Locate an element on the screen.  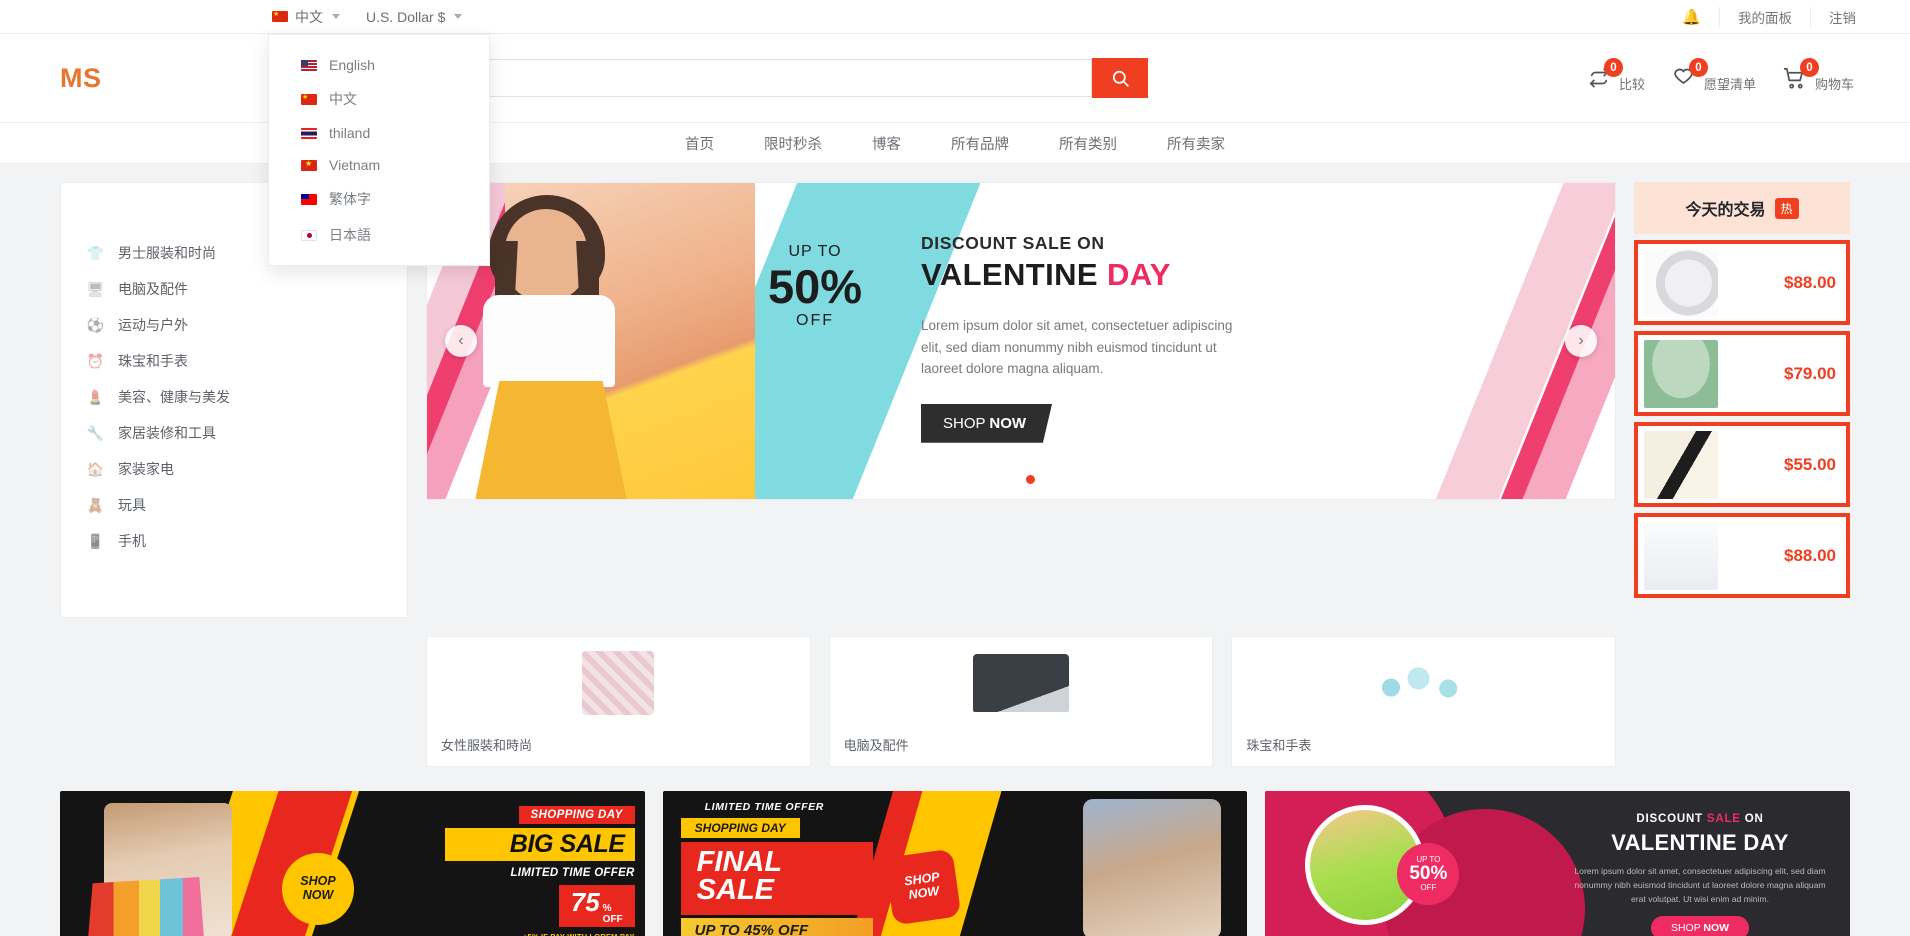
flag-vn-icon is located at coordinates (309, 164).